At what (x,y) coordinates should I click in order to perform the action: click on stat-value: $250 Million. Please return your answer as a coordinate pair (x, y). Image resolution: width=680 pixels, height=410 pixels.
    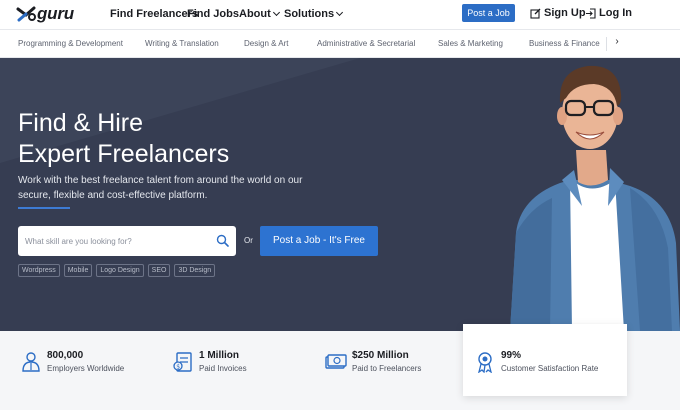
    Looking at the image, I should click on (380, 355).